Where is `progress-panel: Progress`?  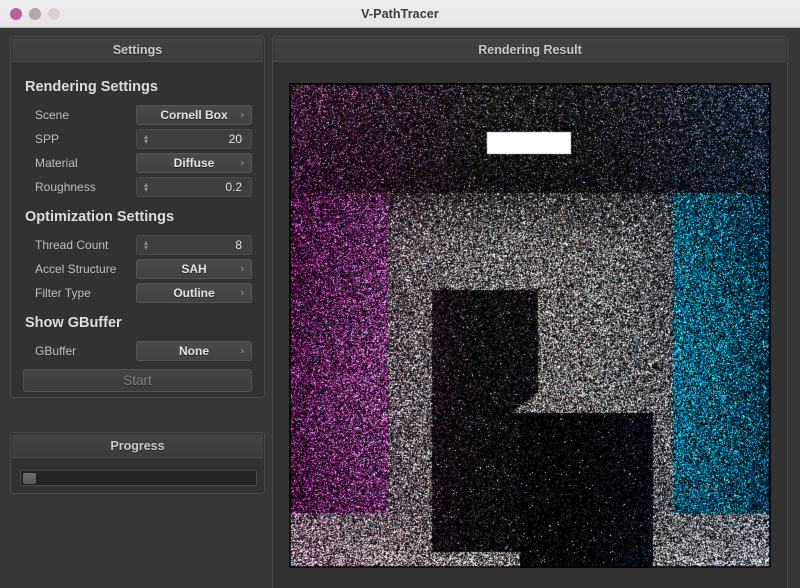 progress-panel: Progress is located at coordinates (137, 463).